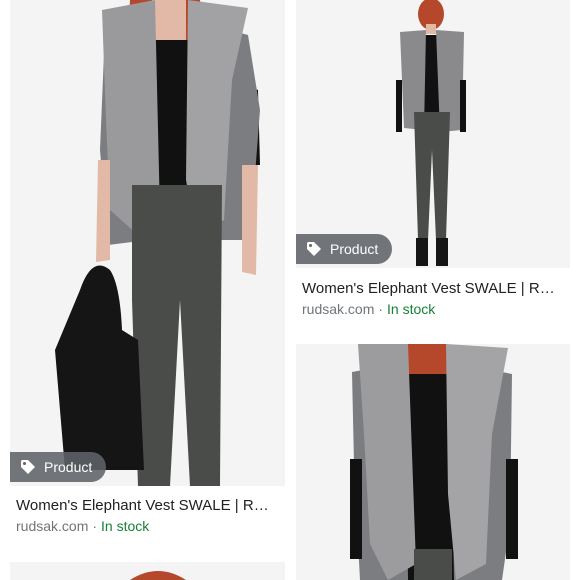 This screenshot has width=580, height=580. I want to click on model-photo-cropped, so click(147, 571).